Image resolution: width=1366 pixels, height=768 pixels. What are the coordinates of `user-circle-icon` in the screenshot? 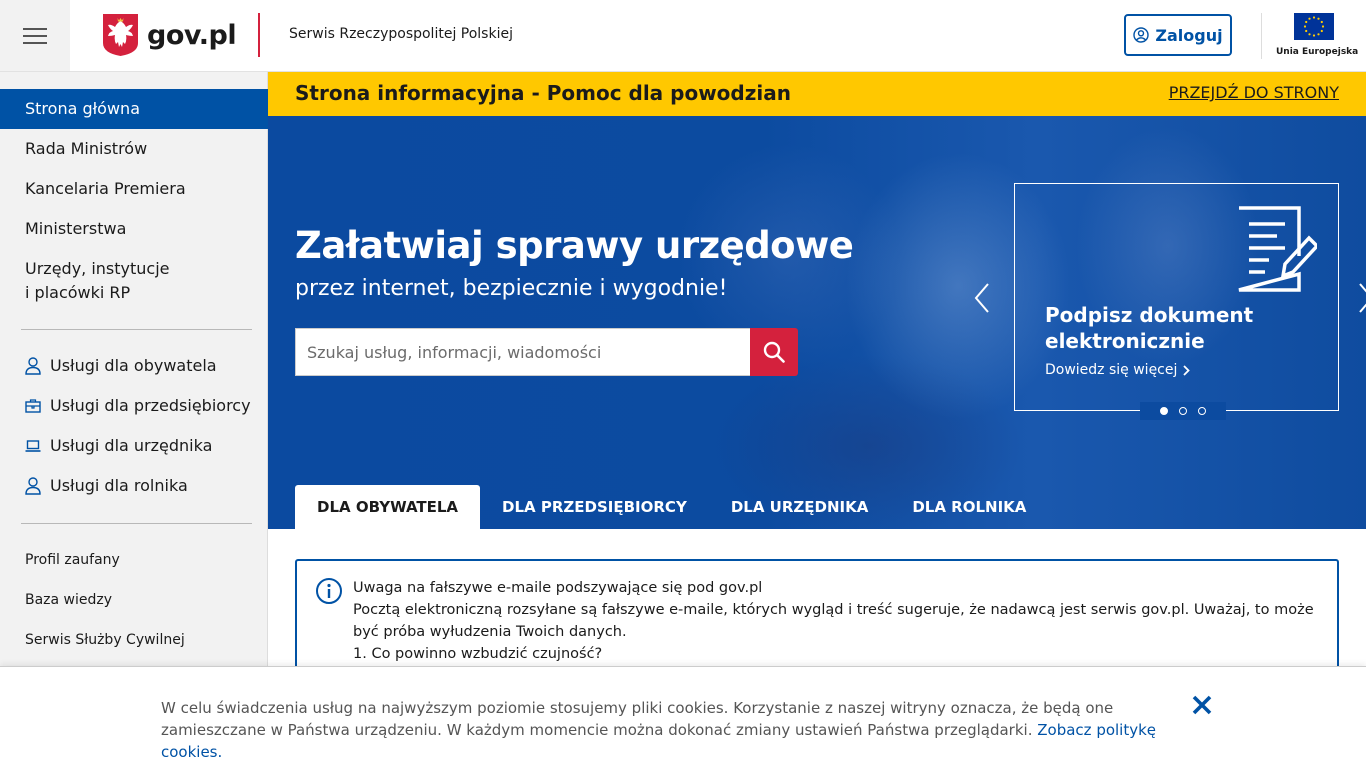 It's located at (1141, 35).